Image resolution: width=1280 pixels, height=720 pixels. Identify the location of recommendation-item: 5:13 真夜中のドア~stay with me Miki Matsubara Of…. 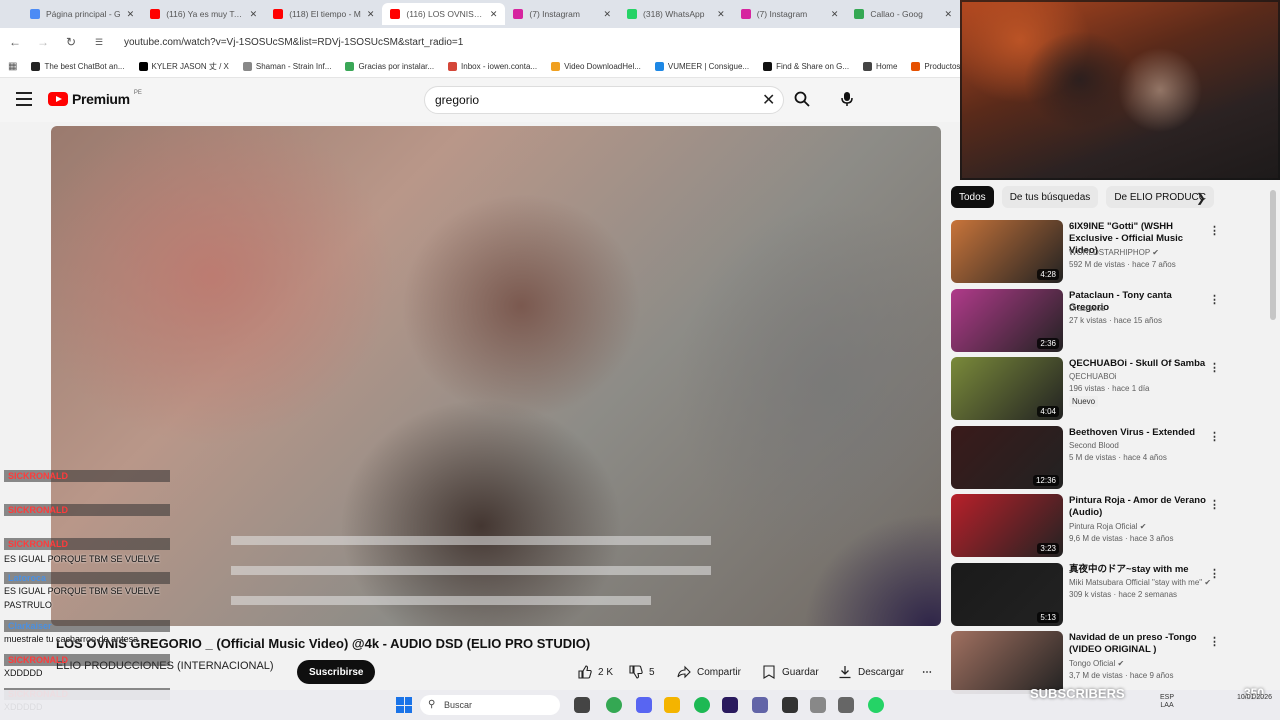
(1111, 595).